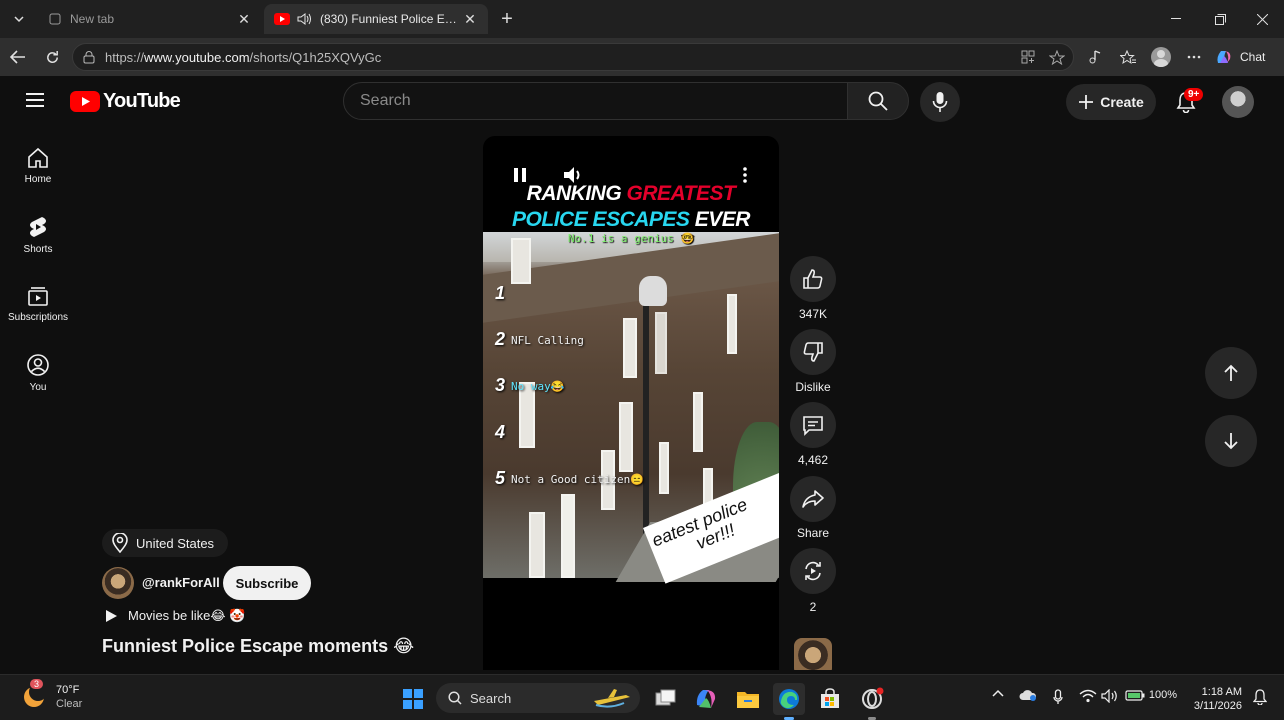 Image resolution: width=1284 pixels, height=720 pixels. I want to click on rank-number: 3, so click(500, 385).